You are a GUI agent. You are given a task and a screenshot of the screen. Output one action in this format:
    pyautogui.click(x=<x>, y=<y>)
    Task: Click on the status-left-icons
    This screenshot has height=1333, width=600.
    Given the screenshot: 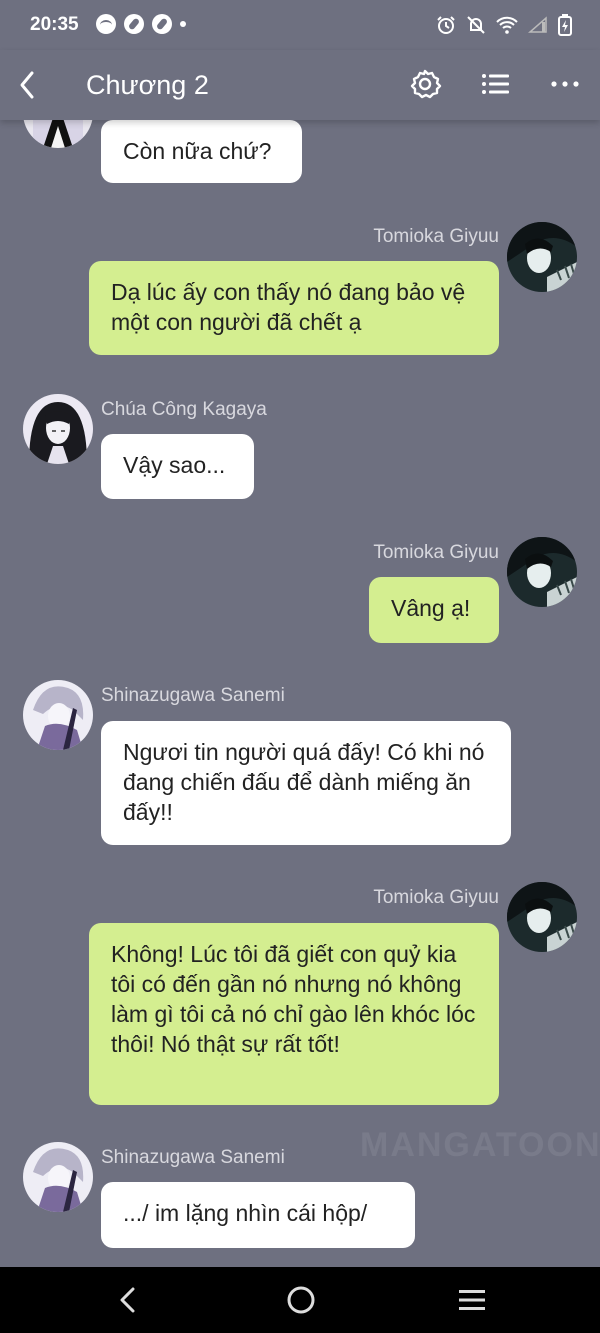 What is the action you would take?
    pyautogui.click(x=141, y=24)
    